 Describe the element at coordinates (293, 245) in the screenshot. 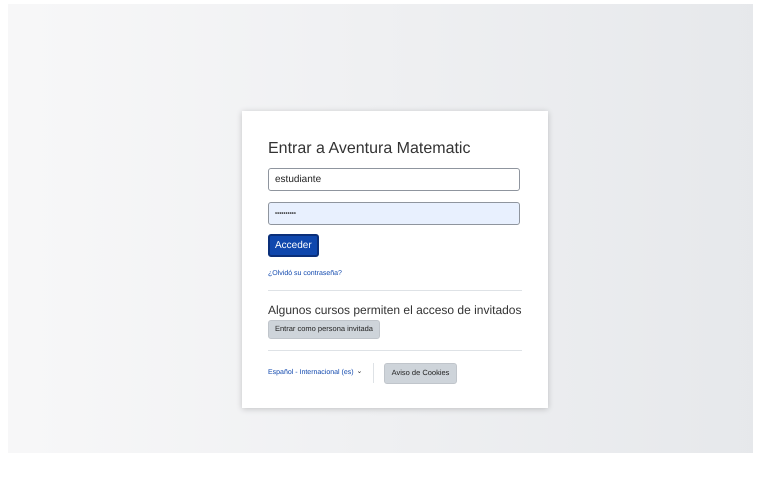

I see `login-button: Acceder` at that location.